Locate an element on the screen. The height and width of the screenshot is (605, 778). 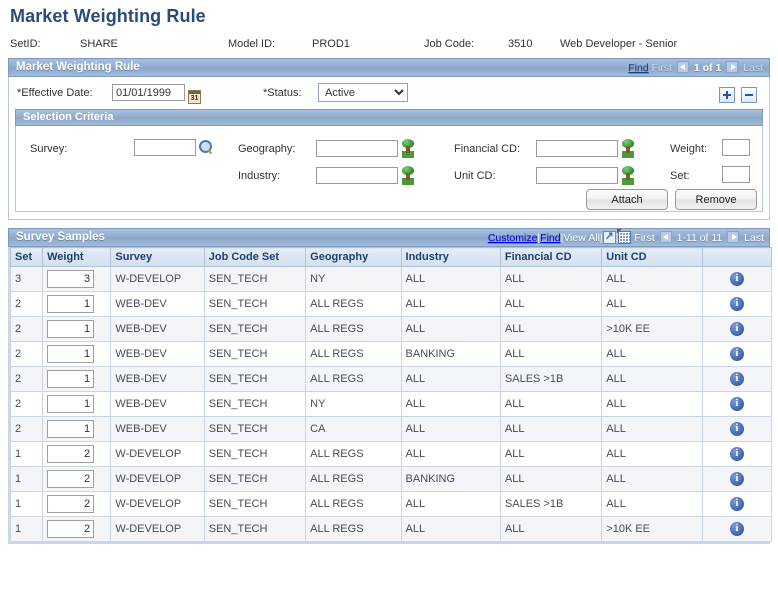
cell-geography: CA is located at coordinates (353, 429).